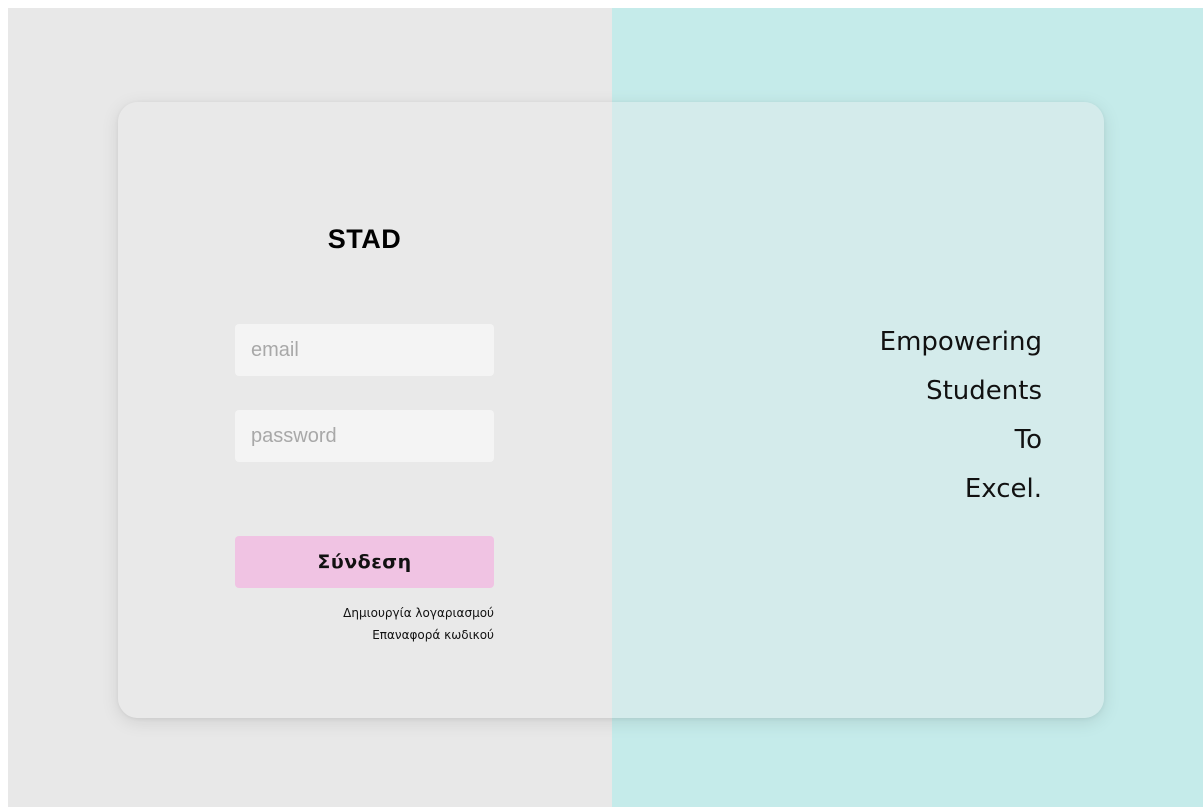  What do you see at coordinates (364, 635) in the screenshot?
I see `reset-password-link: Επαναφορά κωδικού` at bounding box center [364, 635].